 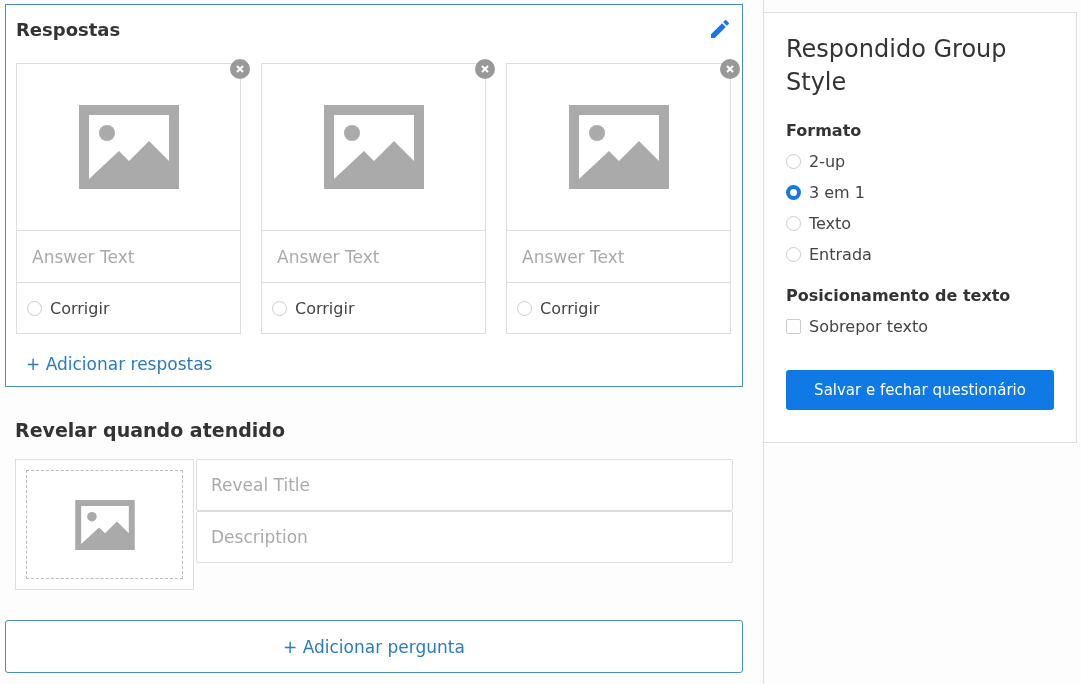 What do you see at coordinates (920, 161) in the screenshot?
I see `format-option: 2-up` at bounding box center [920, 161].